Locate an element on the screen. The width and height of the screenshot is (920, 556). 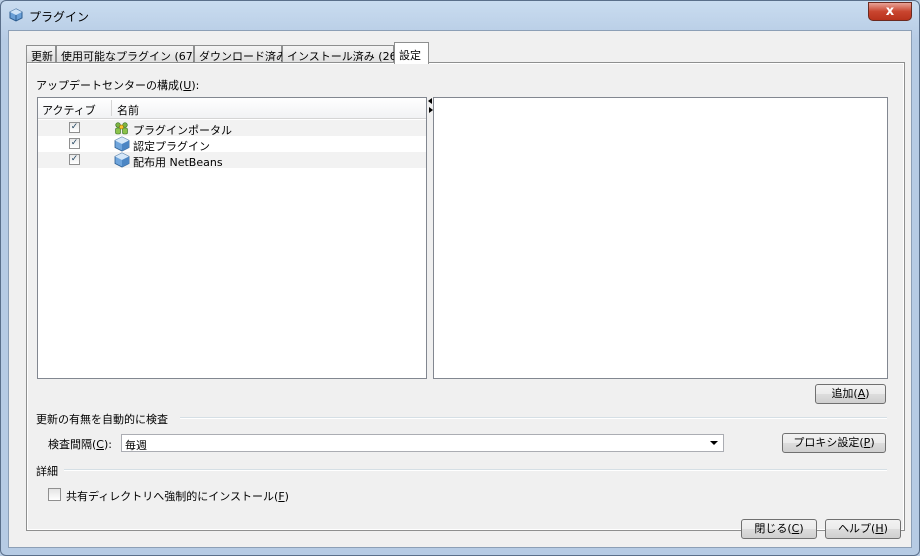
split-pane-divider is located at coordinates (430, 238).